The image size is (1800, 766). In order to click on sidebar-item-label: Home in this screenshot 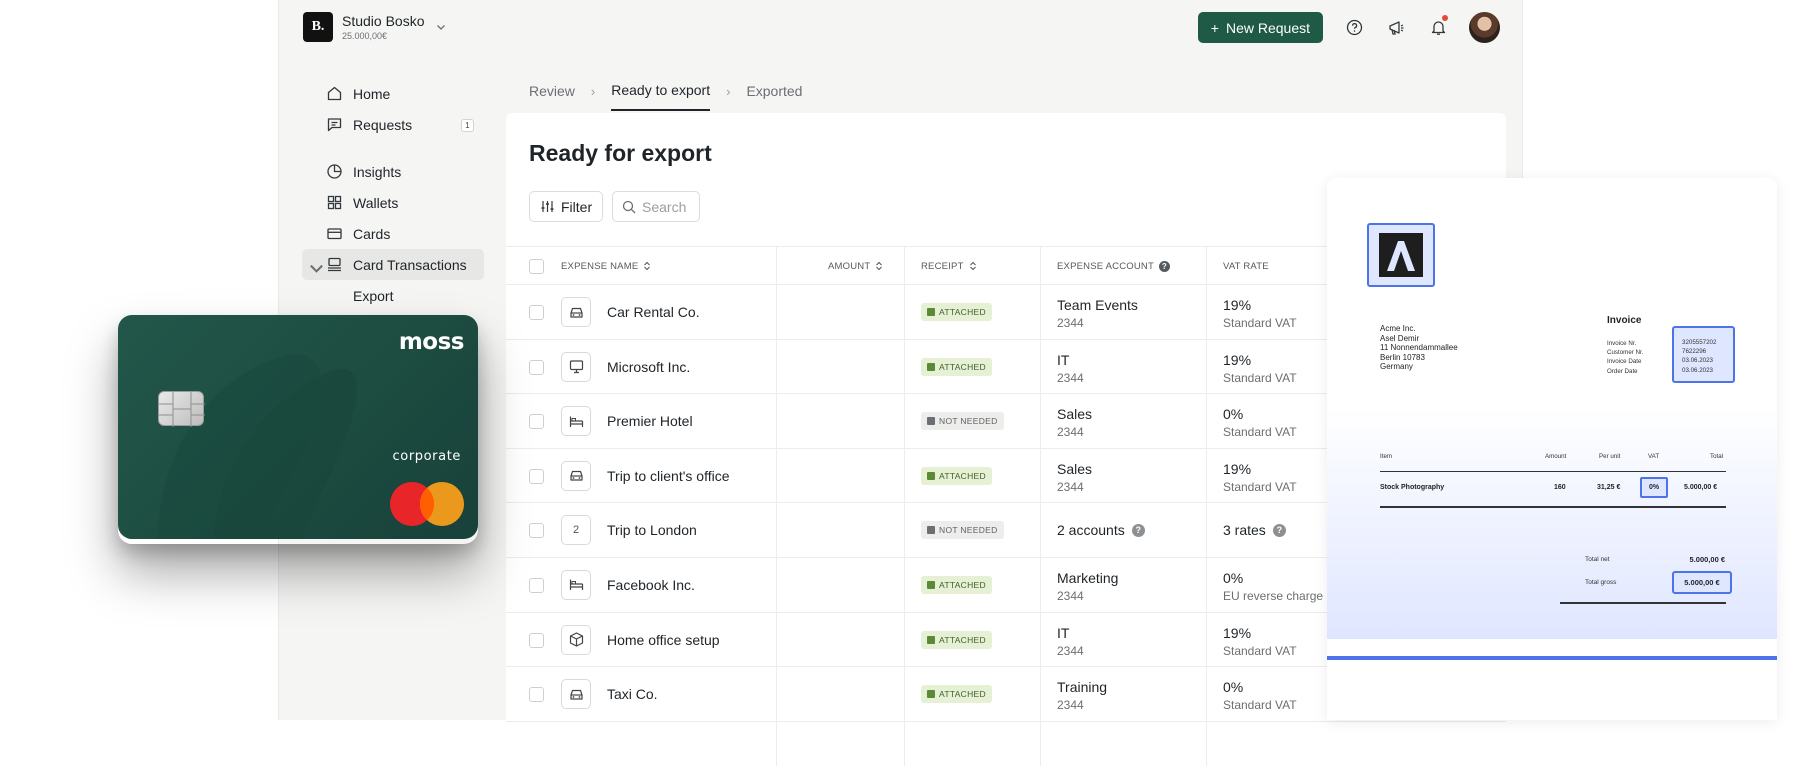, I will do `click(372, 93)`.